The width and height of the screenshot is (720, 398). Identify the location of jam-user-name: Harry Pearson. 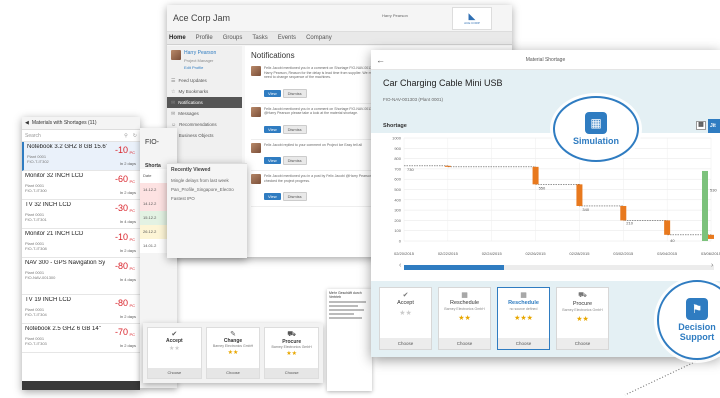
(395, 15).